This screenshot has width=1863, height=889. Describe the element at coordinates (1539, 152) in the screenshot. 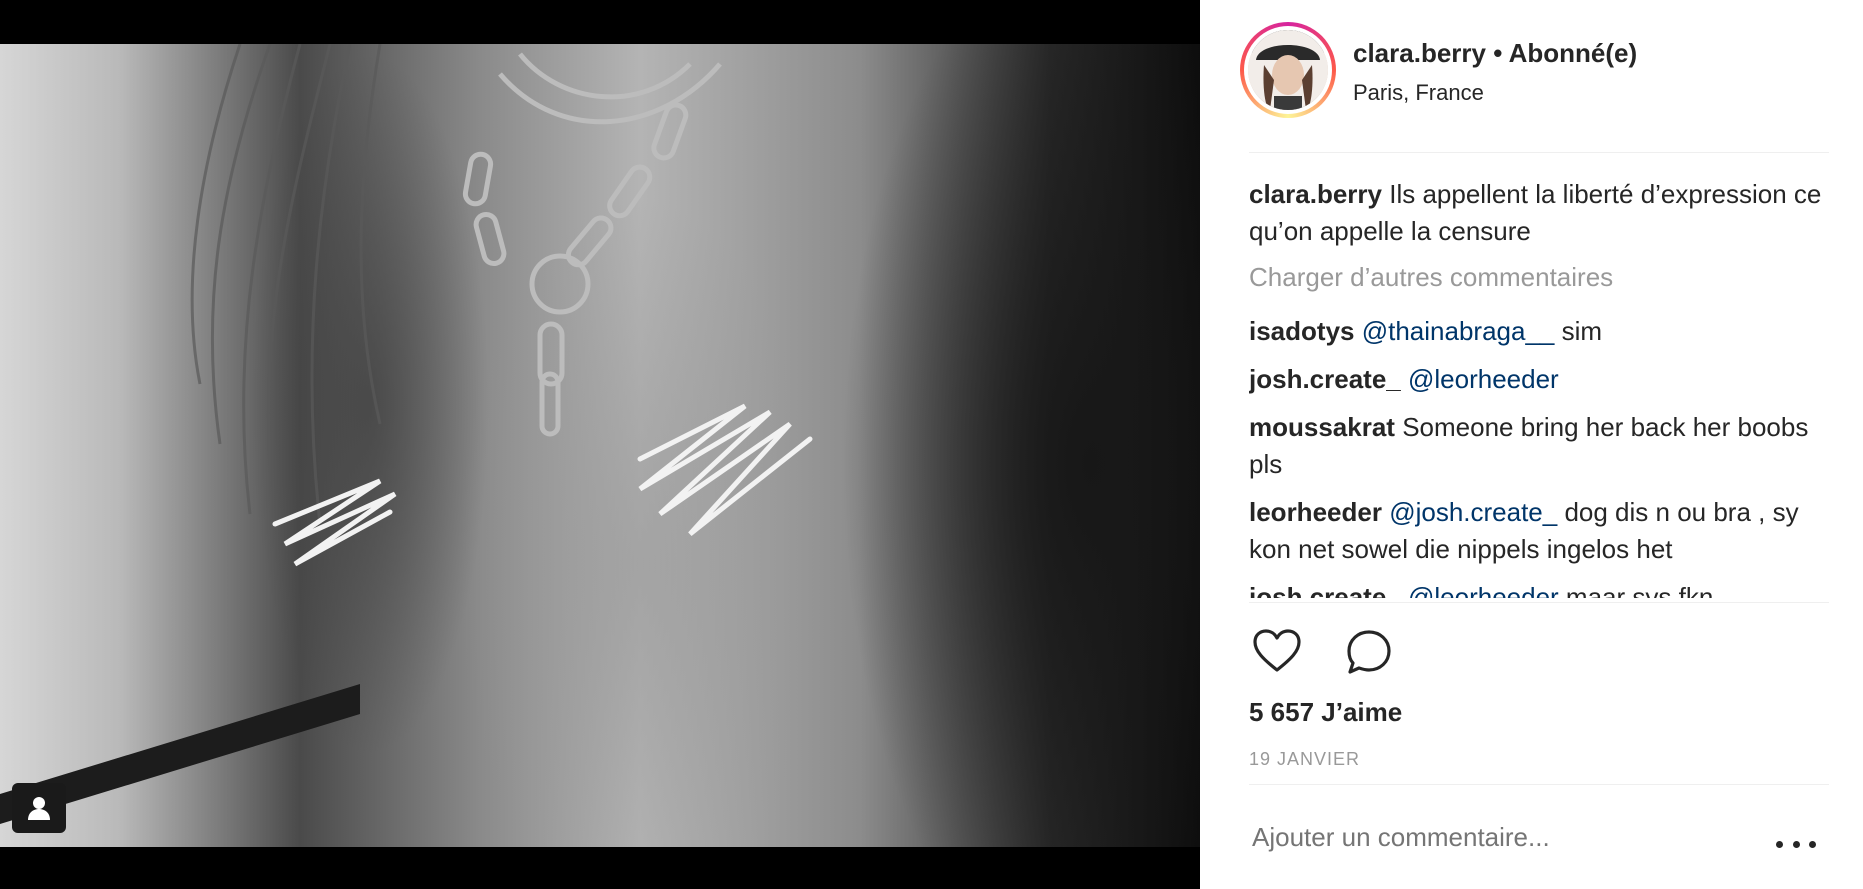

I see `header-divider` at that location.